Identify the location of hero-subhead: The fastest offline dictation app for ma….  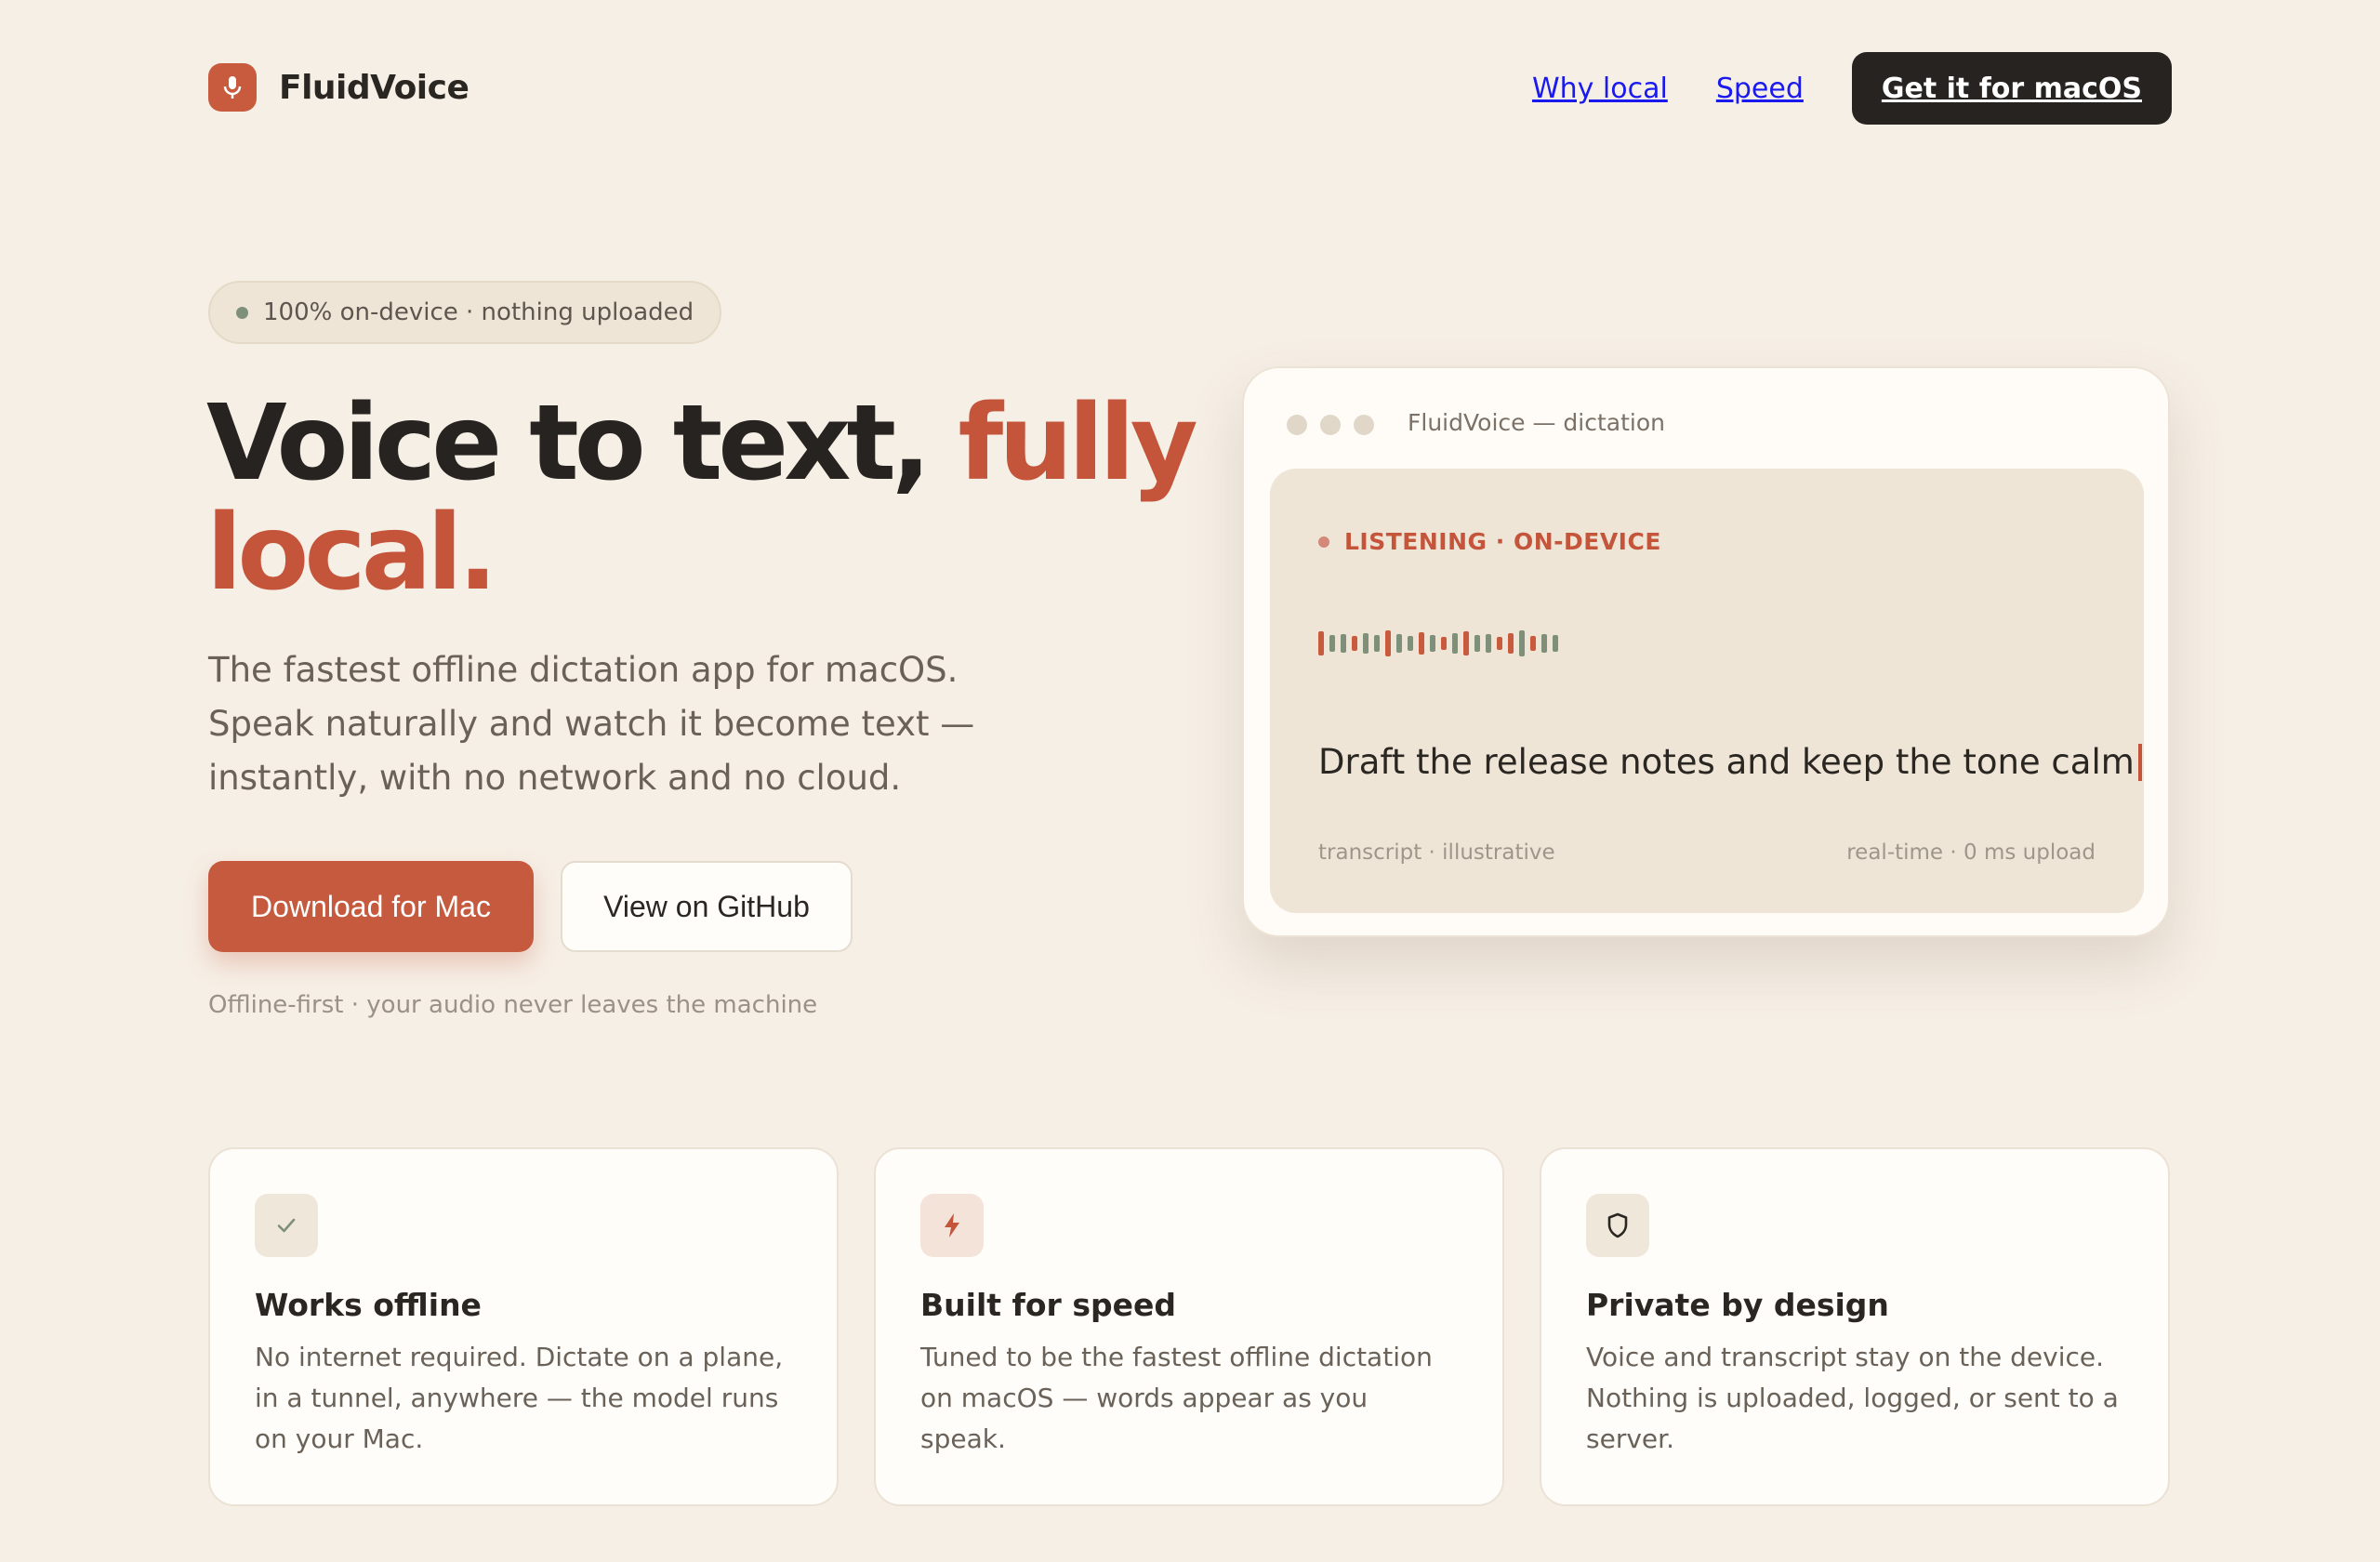
(591, 724).